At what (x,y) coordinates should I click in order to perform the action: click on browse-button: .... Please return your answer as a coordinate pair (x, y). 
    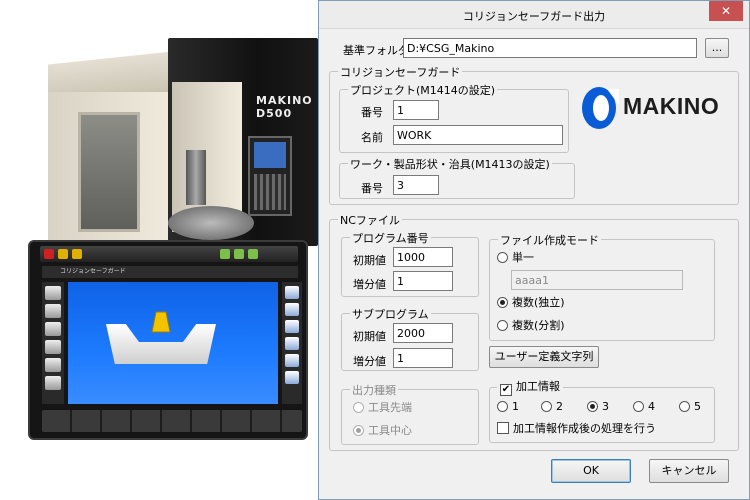
    Looking at the image, I should click on (717, 48).